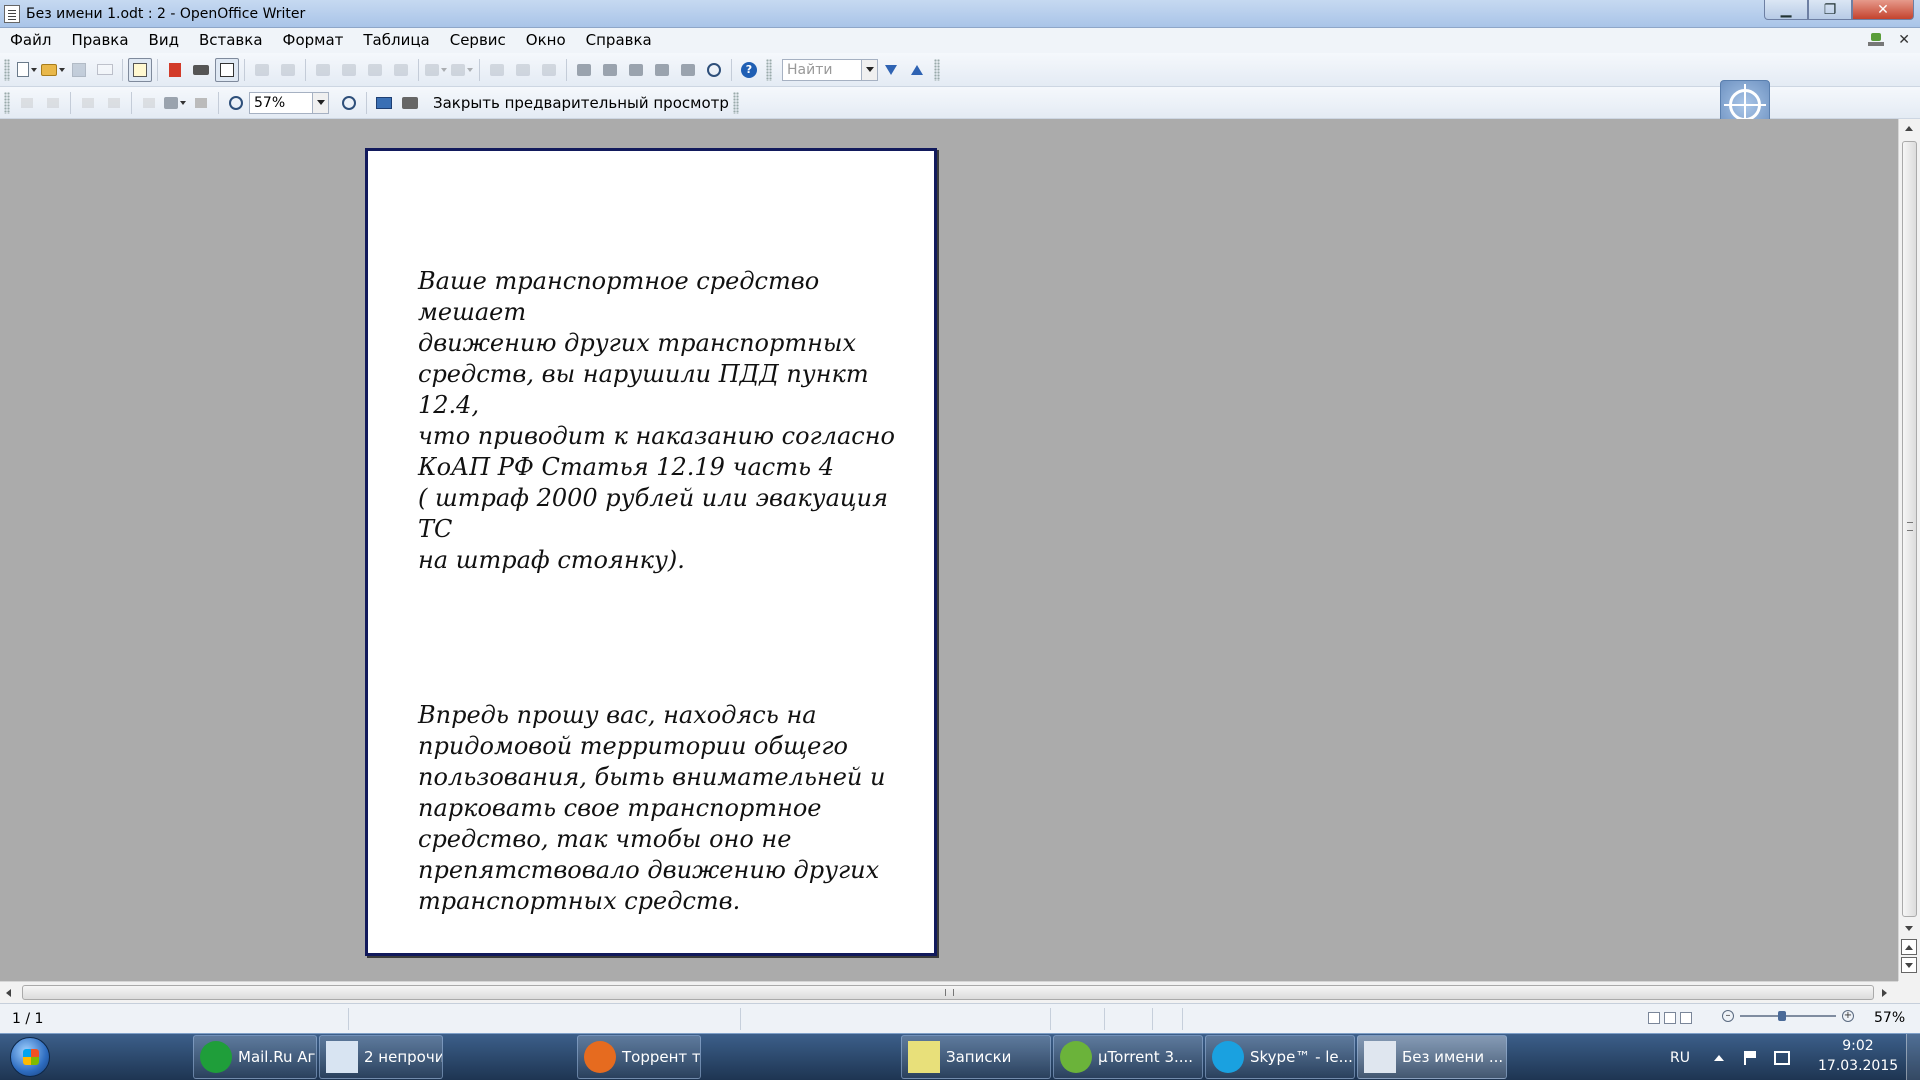  I want to click on vertical-scrollbar, so click(1909, 550).